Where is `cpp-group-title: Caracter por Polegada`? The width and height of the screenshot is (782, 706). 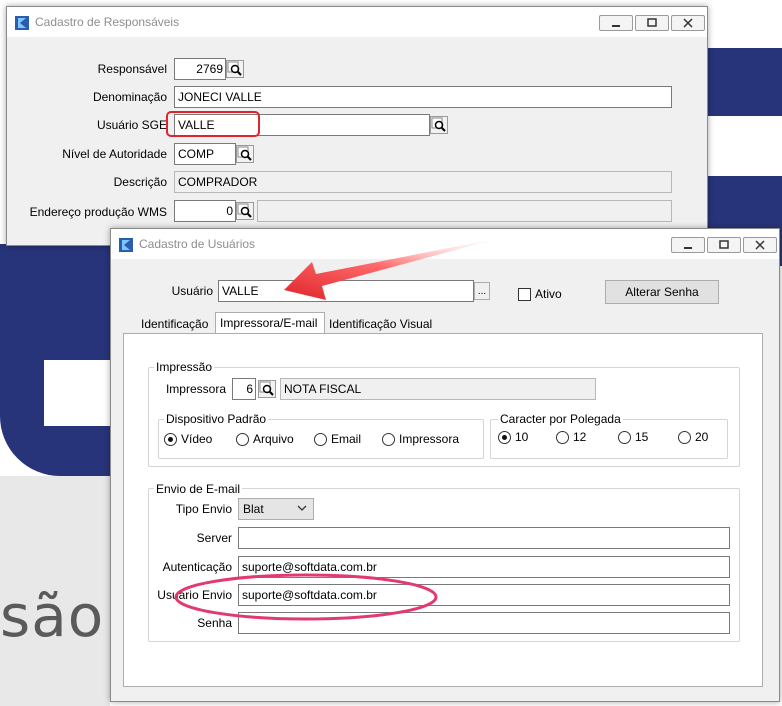 cpp-group-title: Caracter por Polegada is located at coordinates (560, 419).